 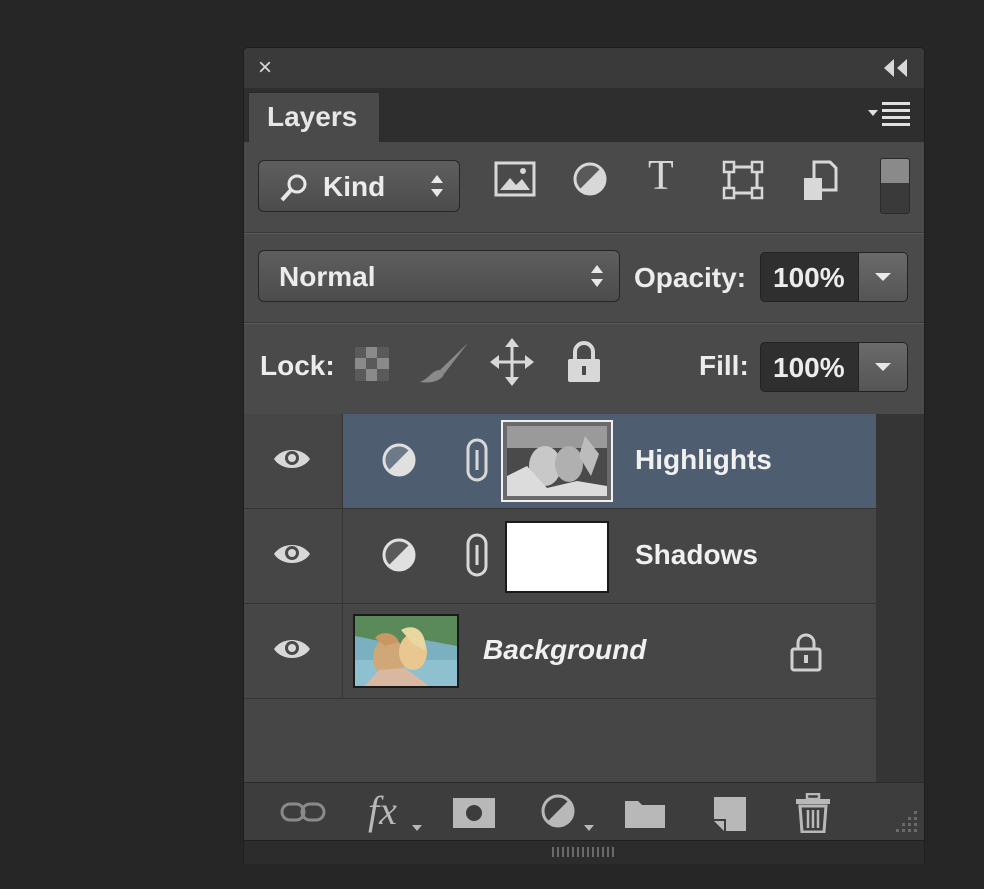 I want to click on opacity-slider-button, so click(x=882, y=277).